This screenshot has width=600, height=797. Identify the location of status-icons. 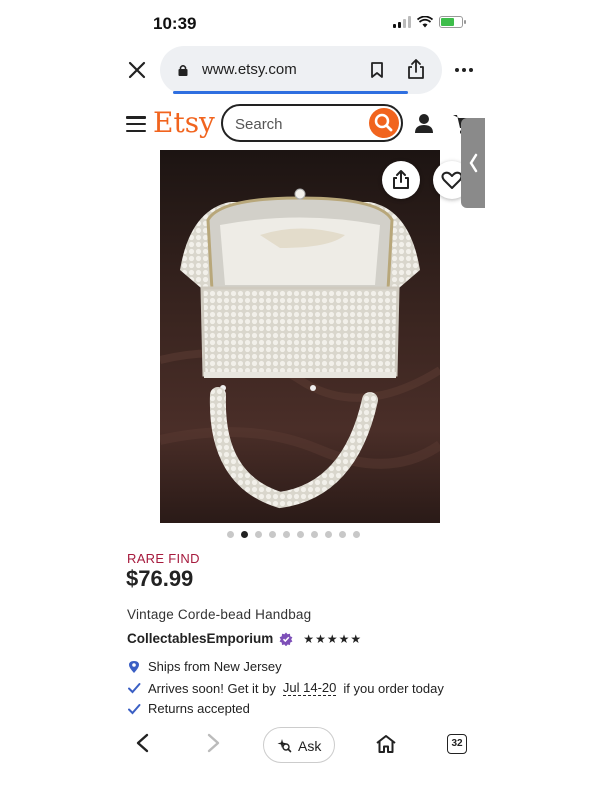
(429, 22).